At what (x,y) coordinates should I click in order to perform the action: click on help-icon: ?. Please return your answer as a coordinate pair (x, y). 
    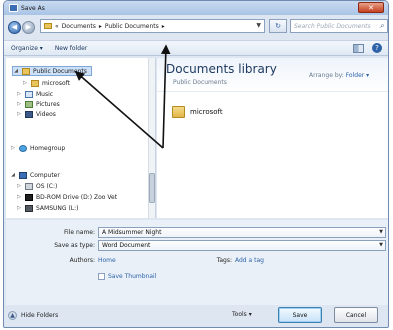
    Looking at the image, I should click on (377, 48).